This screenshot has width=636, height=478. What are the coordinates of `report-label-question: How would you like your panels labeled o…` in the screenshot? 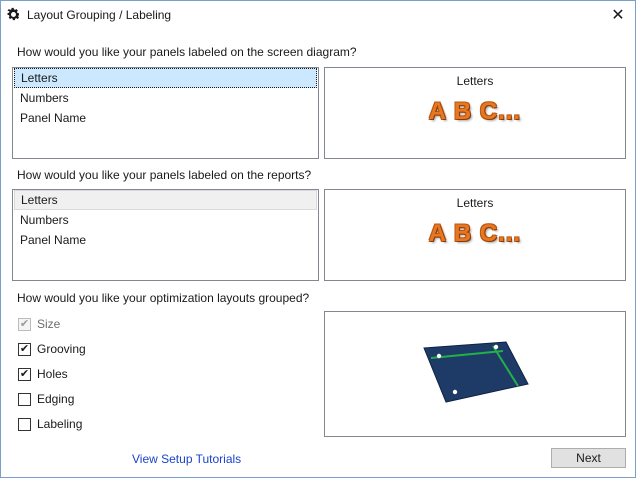 It's located at (164, 175).